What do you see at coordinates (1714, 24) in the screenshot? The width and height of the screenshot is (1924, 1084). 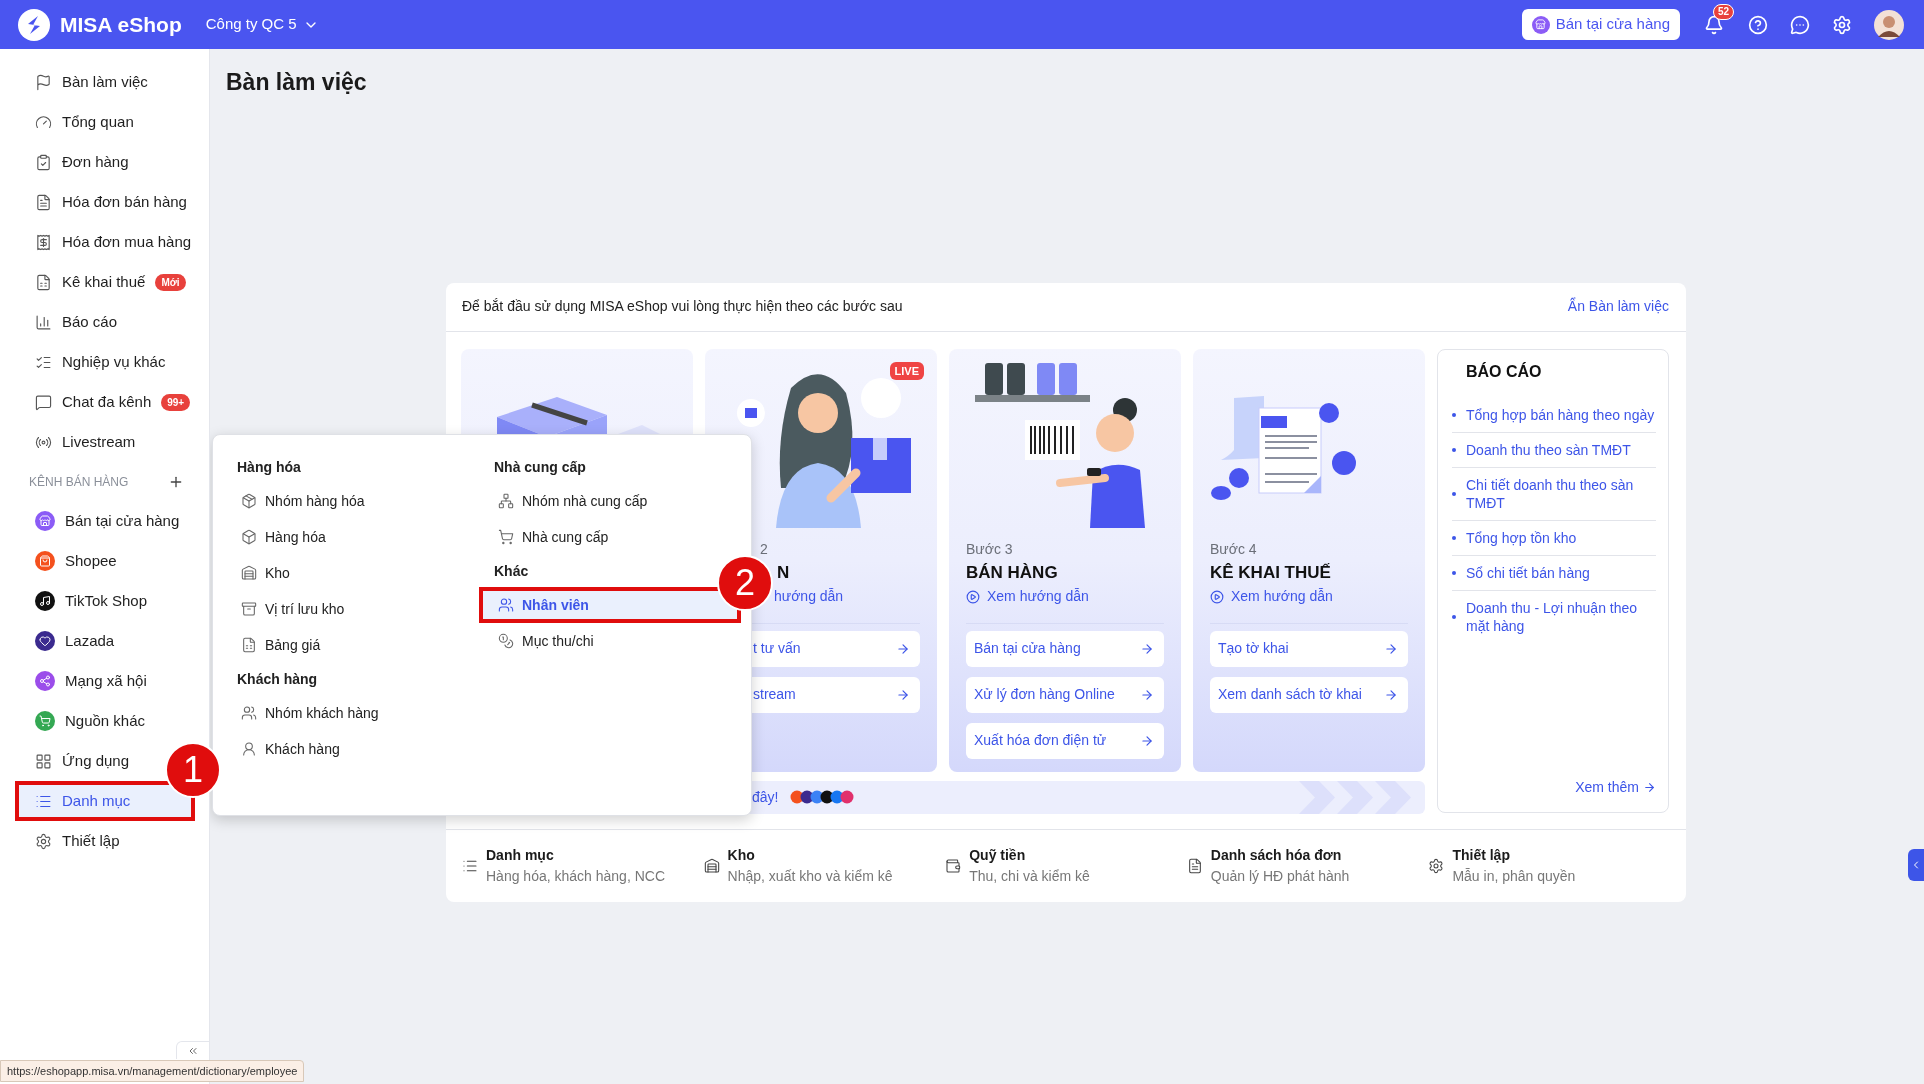 I see `bell-icon` at bounding box center [1714, 24].